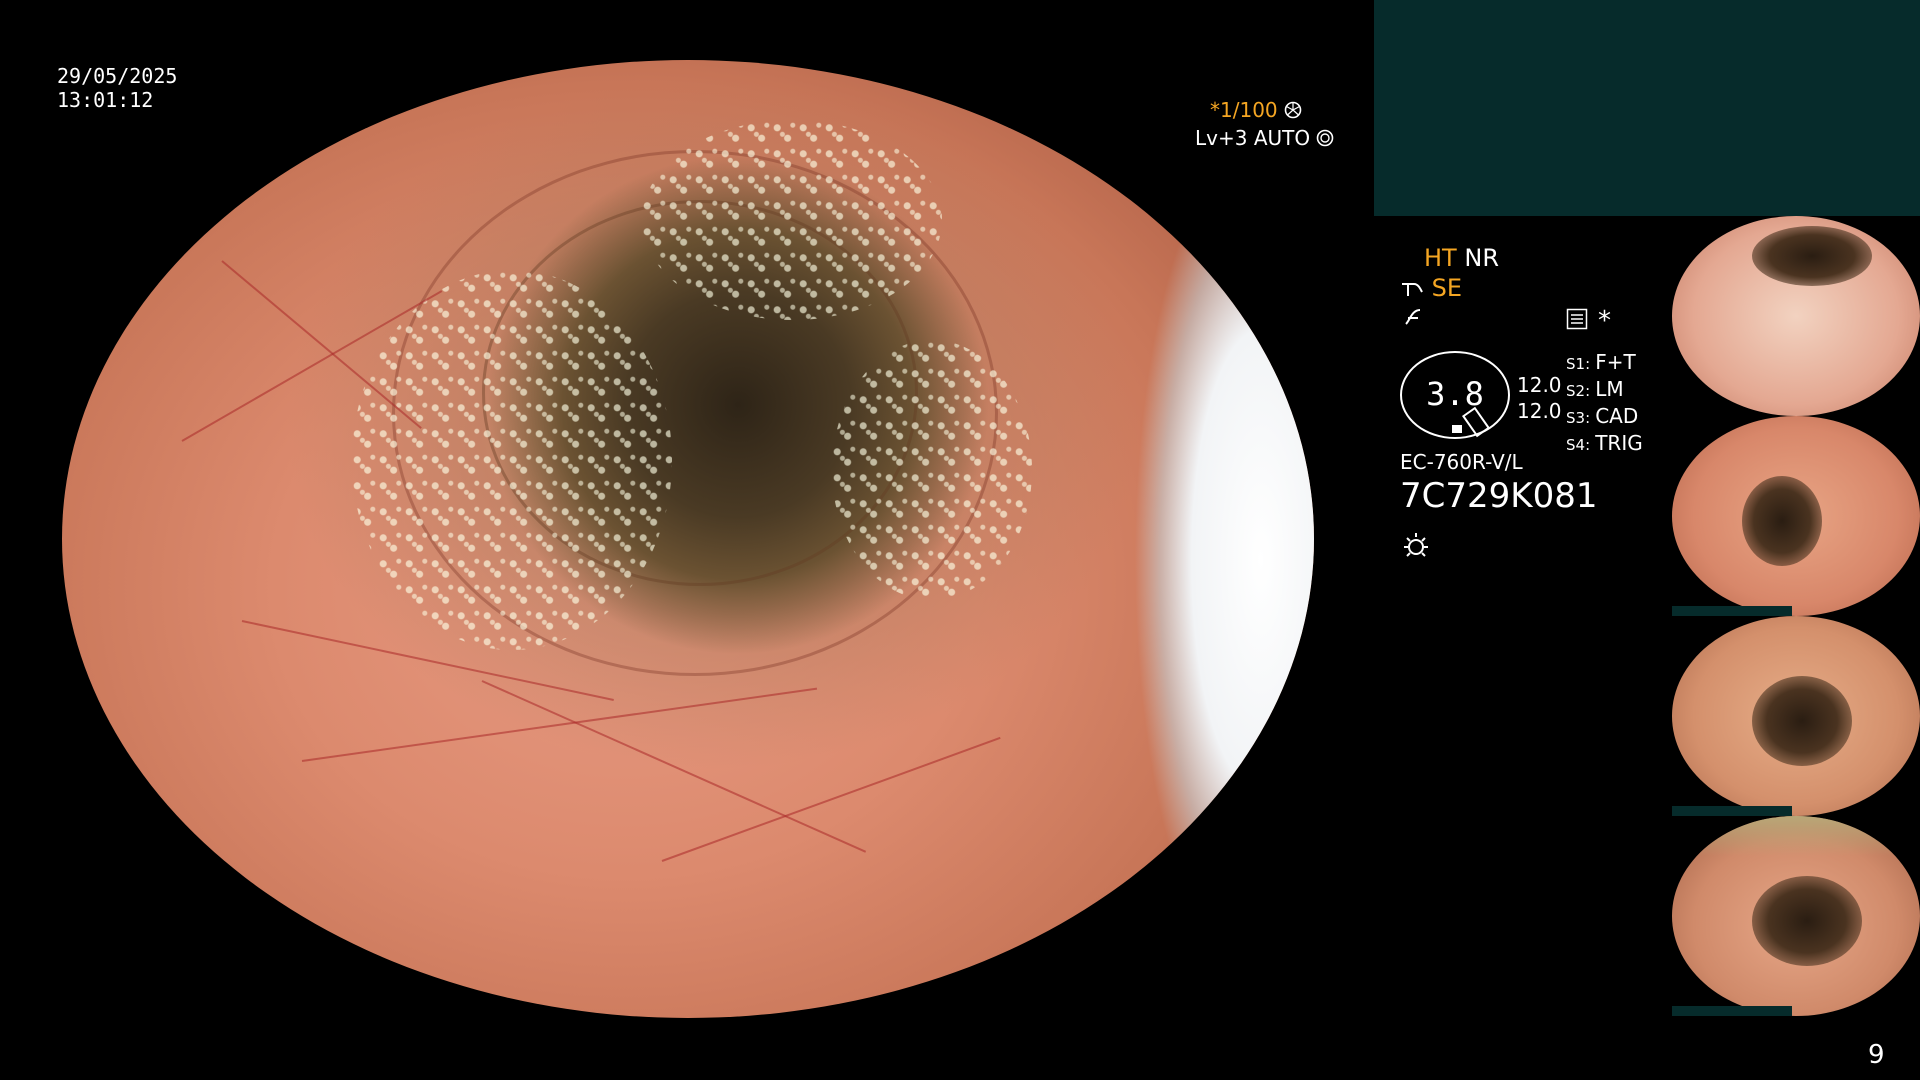  I want to click on switch-row: S2: LM, so click(1595, 389).